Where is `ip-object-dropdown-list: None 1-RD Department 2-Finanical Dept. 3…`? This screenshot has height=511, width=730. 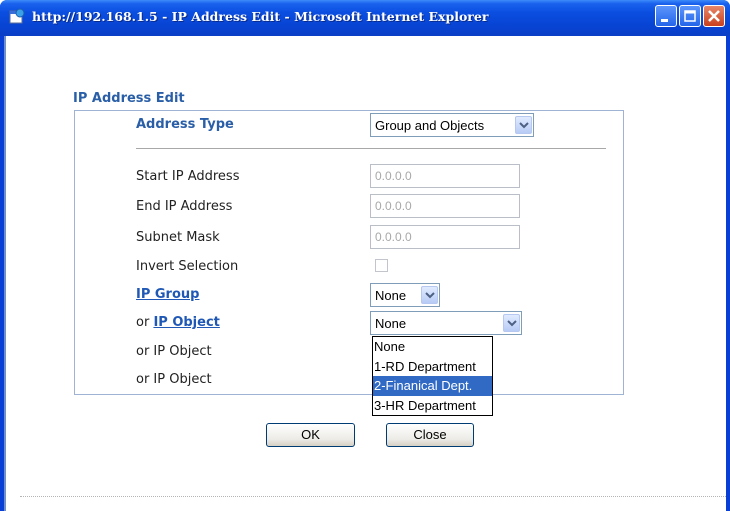
ip-object-dropdown-list: None 1-RD Department 2-Finanical Dept. 3… is located at coordinates (432, 376).